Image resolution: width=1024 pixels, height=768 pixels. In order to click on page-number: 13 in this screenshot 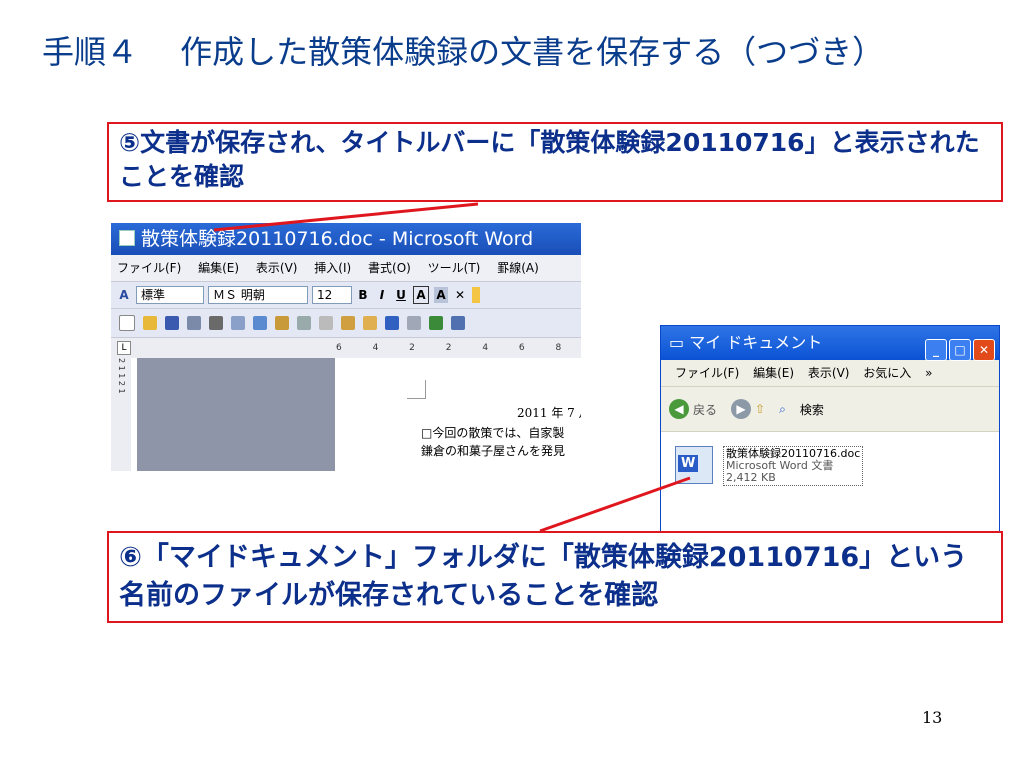, I will do `click(932, 717)`.